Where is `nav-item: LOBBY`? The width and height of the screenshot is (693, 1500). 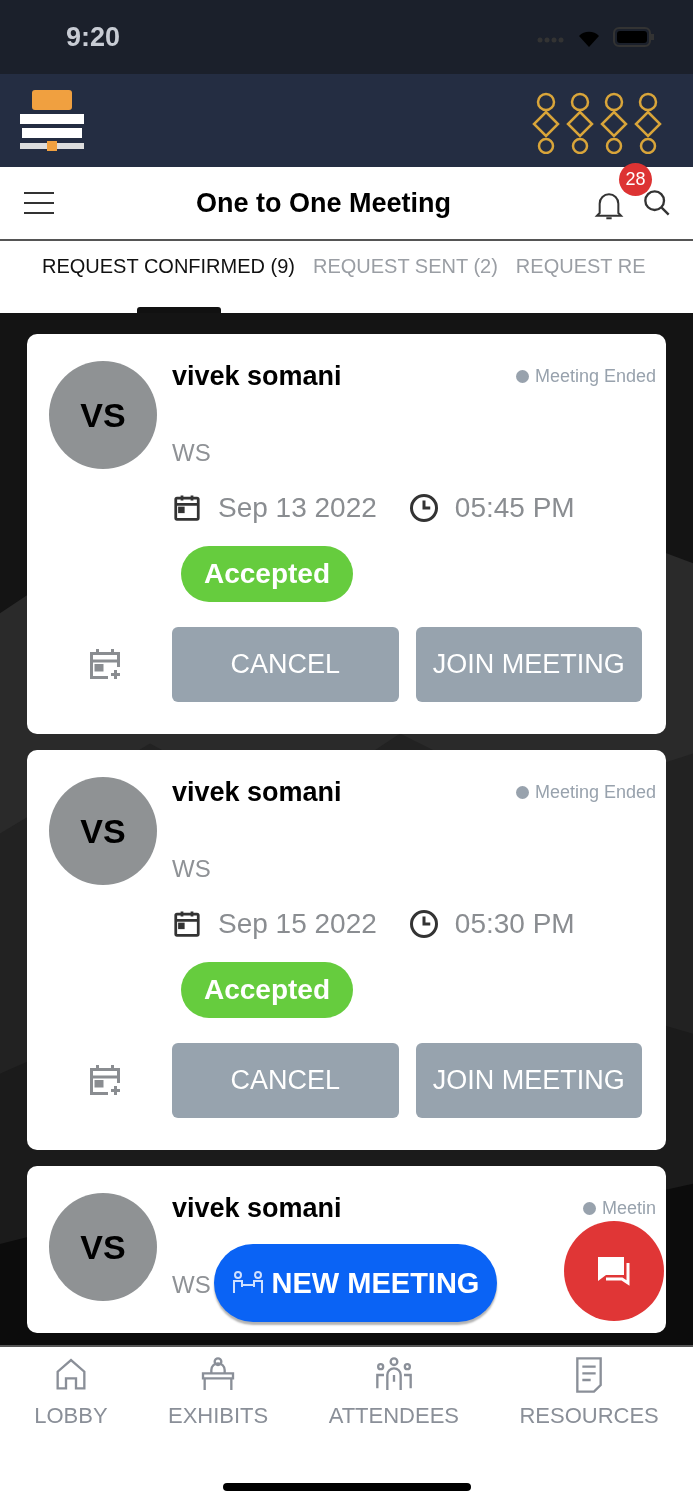 nav-item: LOBBY is located at coordinates (71, 1392).